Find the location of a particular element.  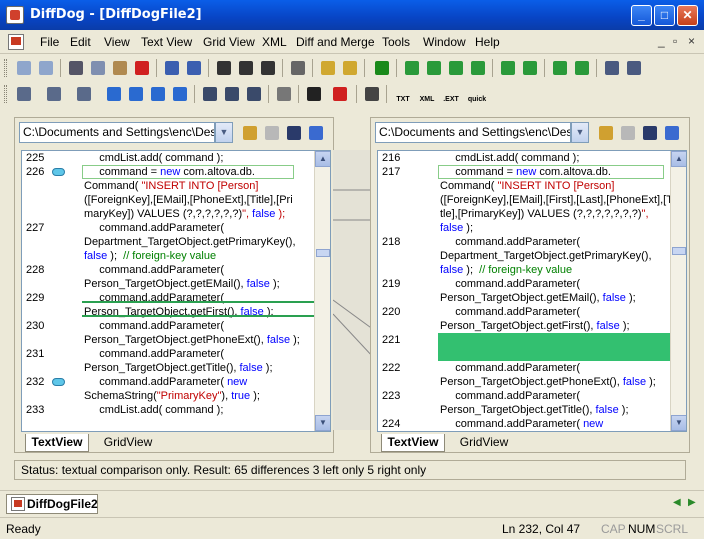

left-vertical-scrollbar: ▲ ▼ is located at coordinates (322, 291).